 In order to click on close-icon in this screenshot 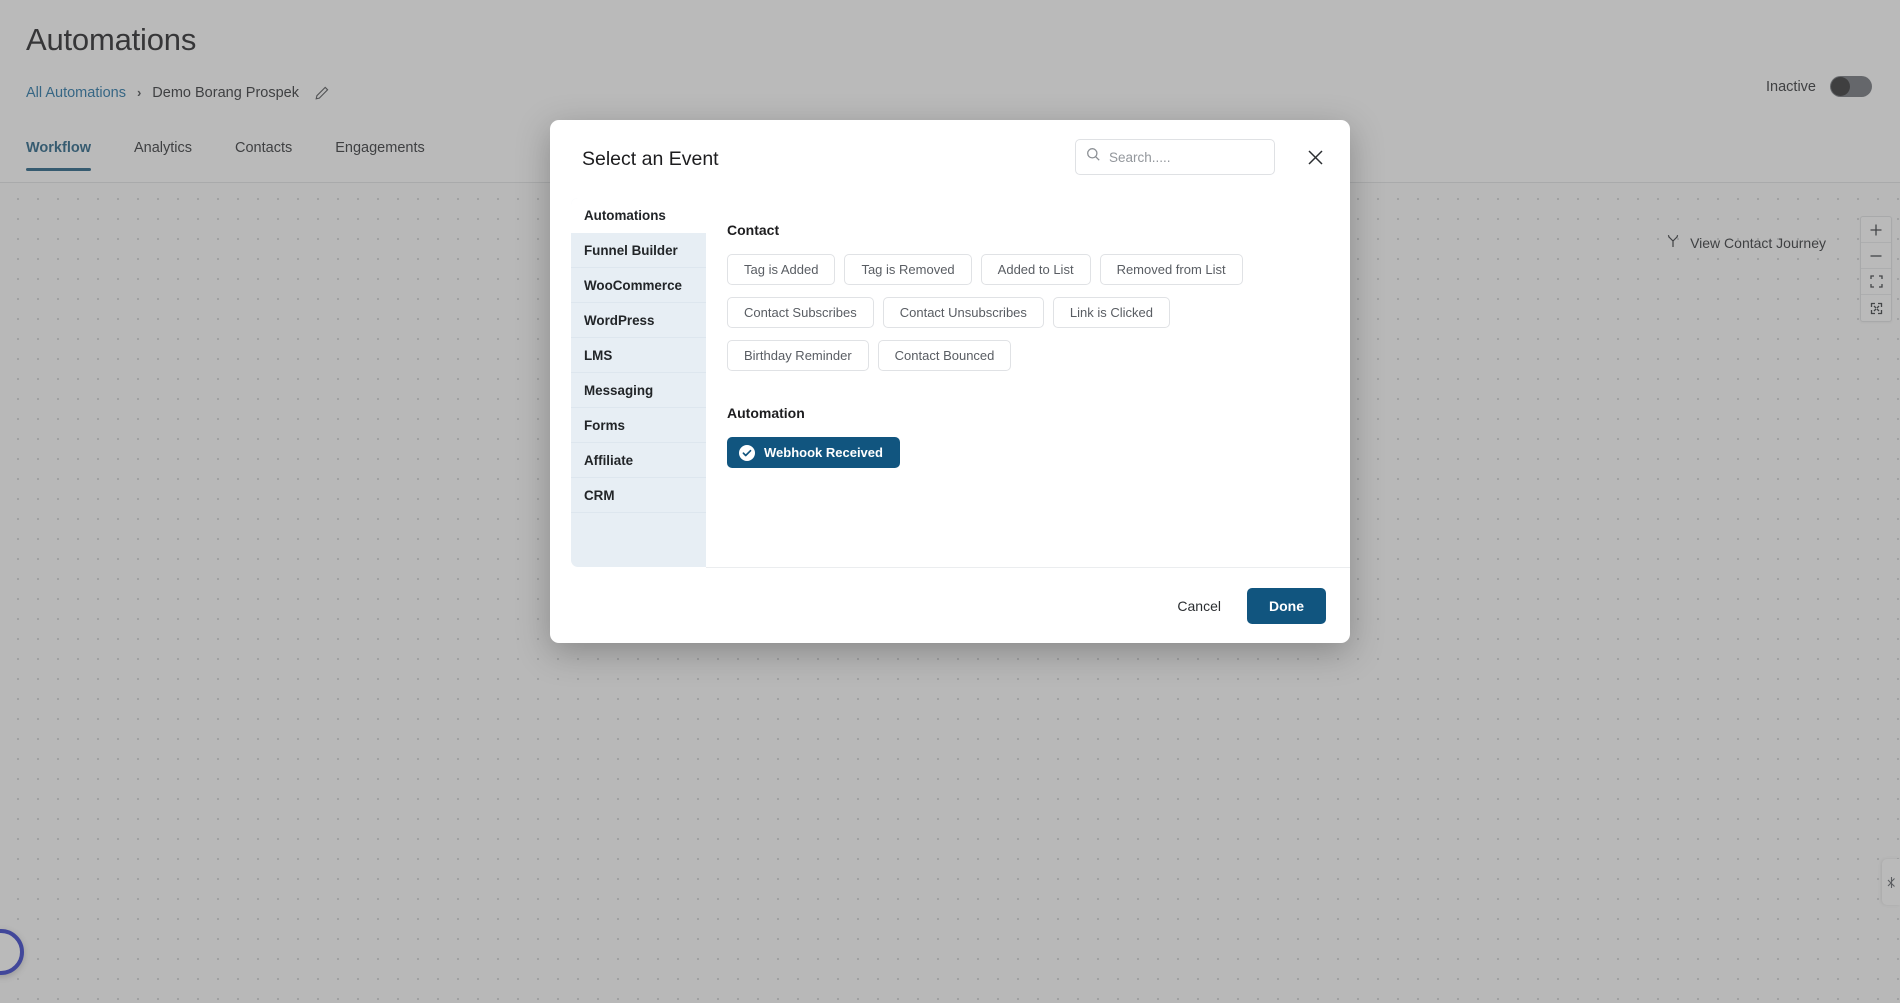, I will do `click(1315, 157)`.